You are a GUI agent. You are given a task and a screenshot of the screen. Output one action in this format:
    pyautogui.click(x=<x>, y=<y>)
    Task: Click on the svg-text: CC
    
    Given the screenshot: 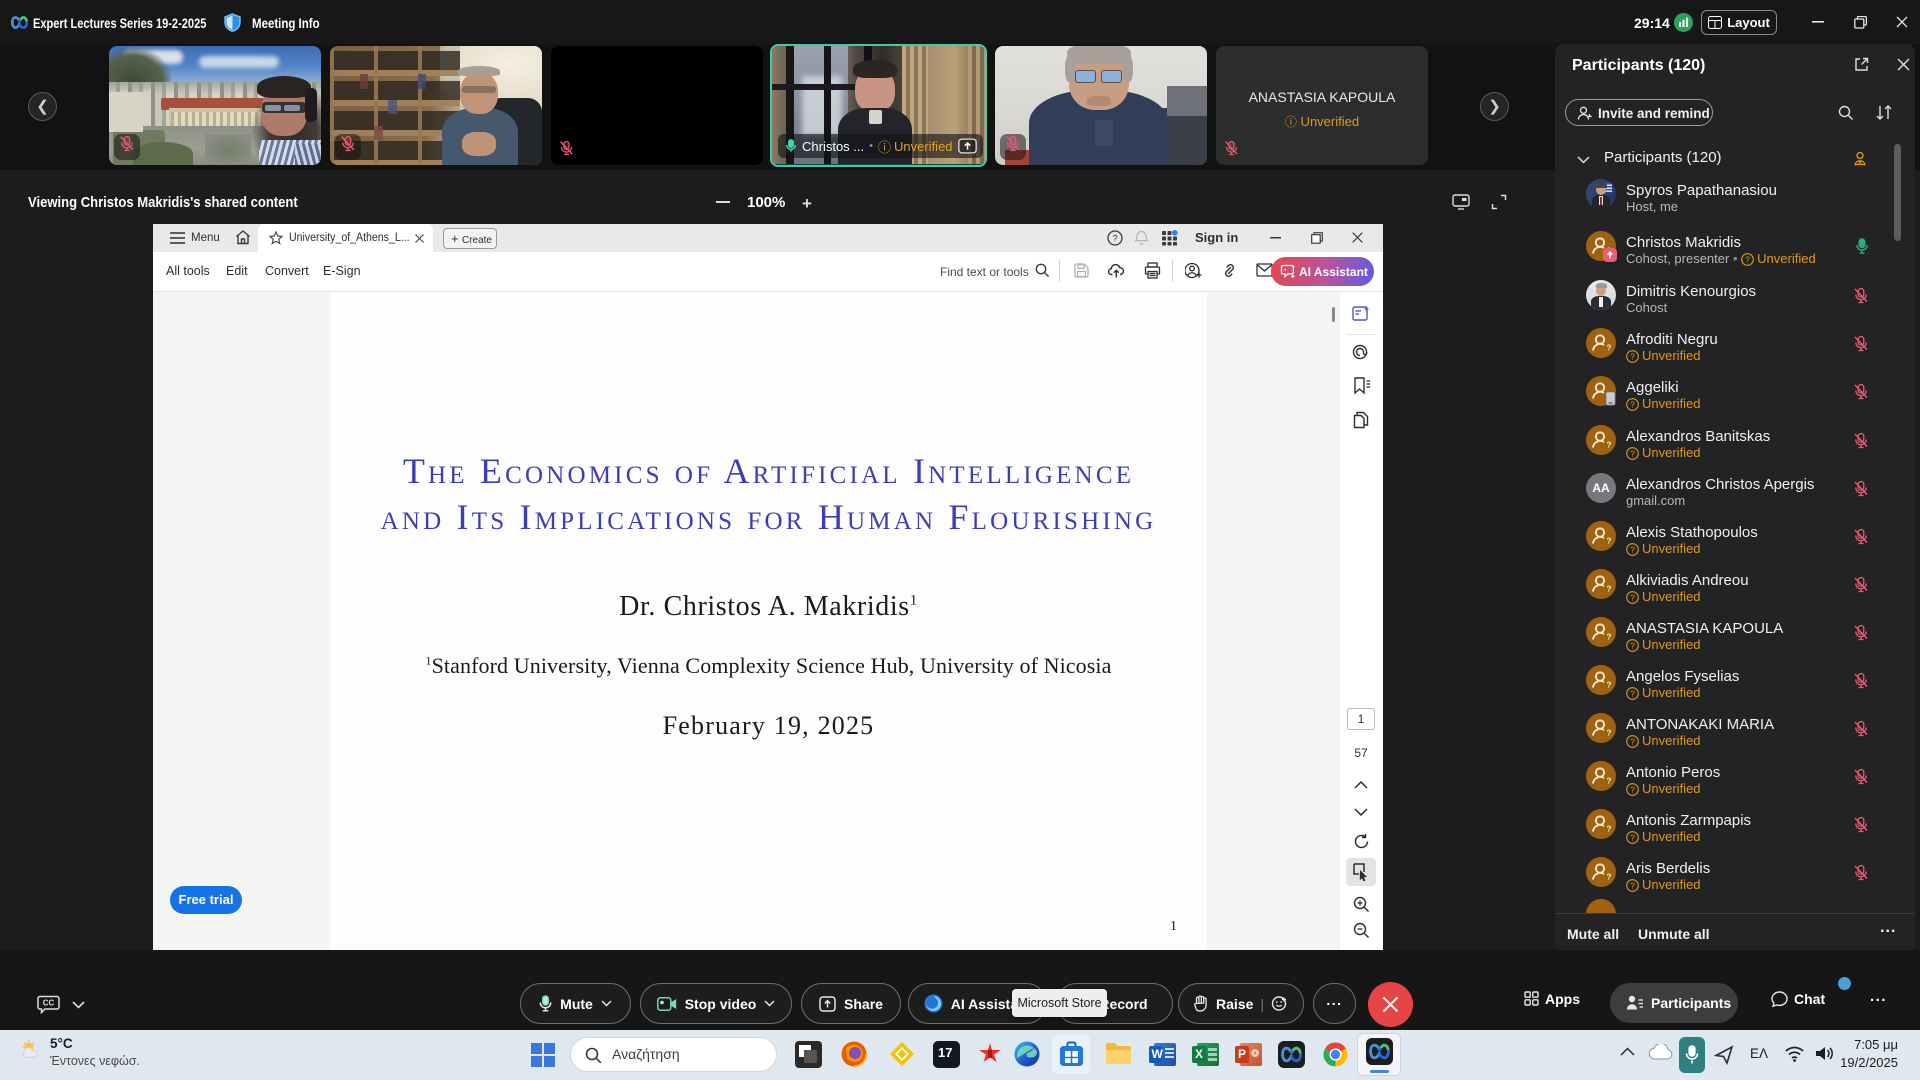 What is the action you would take?
    pyautogui.click(x=49, y=1003)
    